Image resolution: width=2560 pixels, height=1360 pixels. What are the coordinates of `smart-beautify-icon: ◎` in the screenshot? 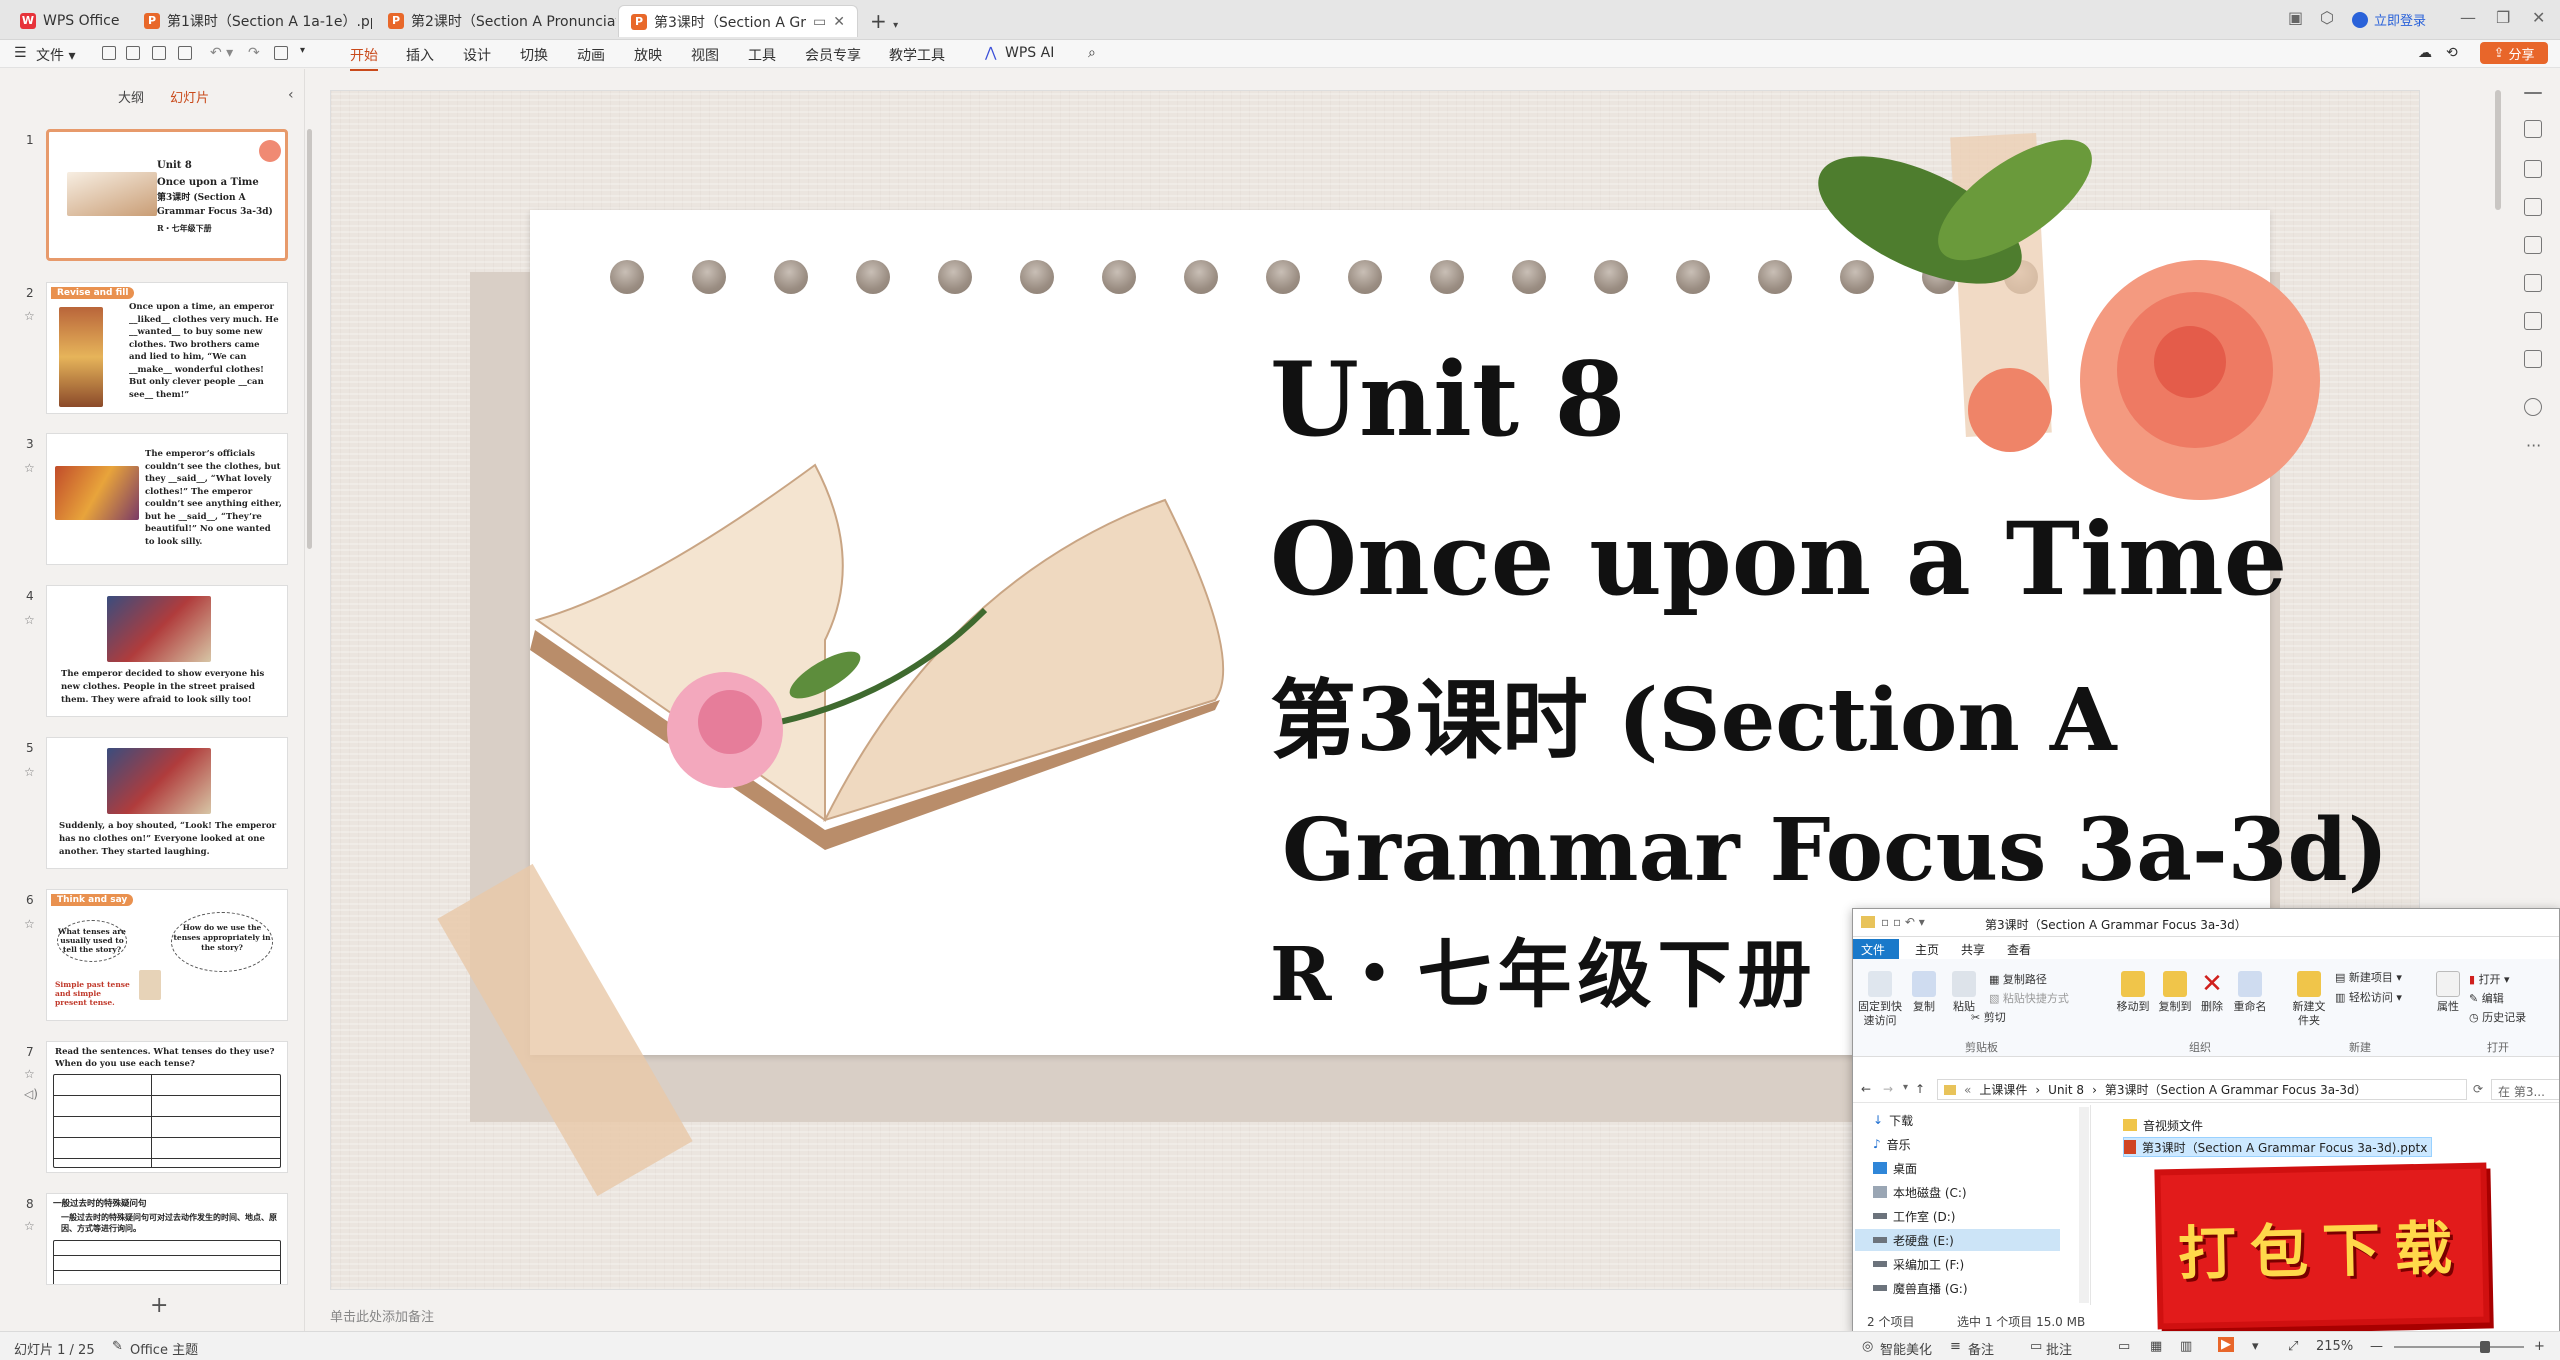 It's located at (1867, 1346).